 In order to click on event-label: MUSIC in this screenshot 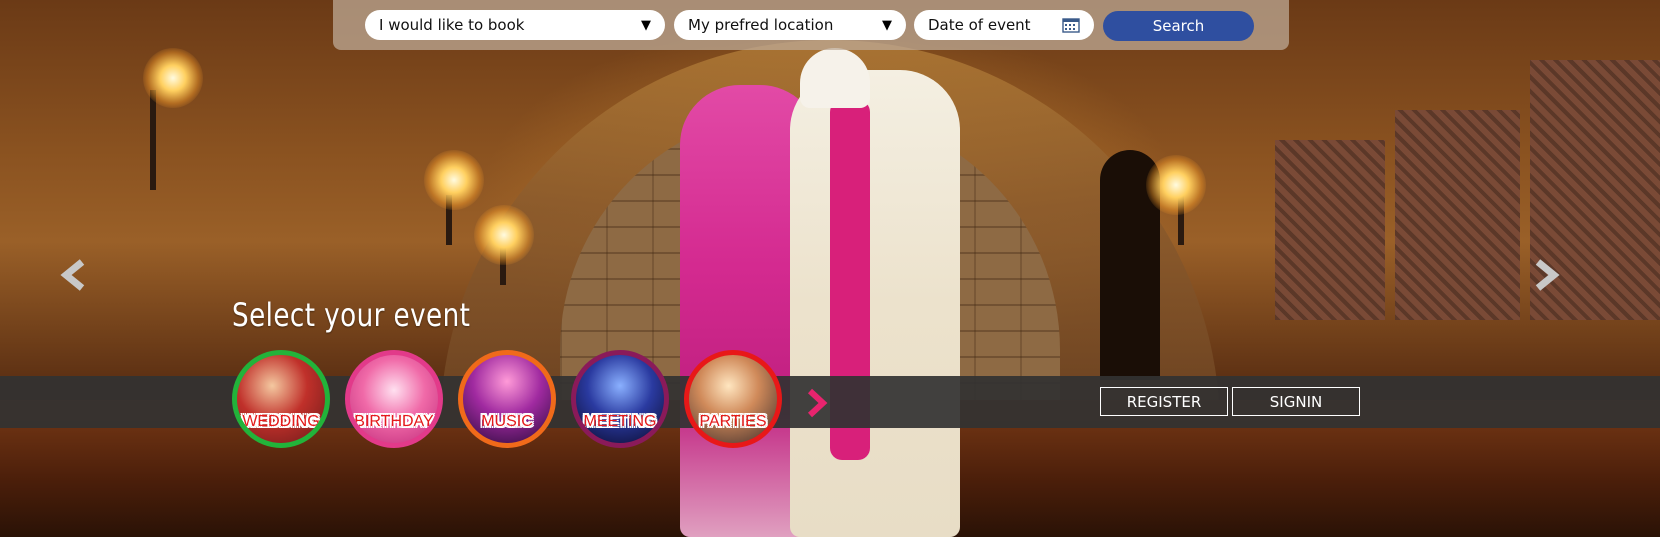, I will do `click(507, 421)`.